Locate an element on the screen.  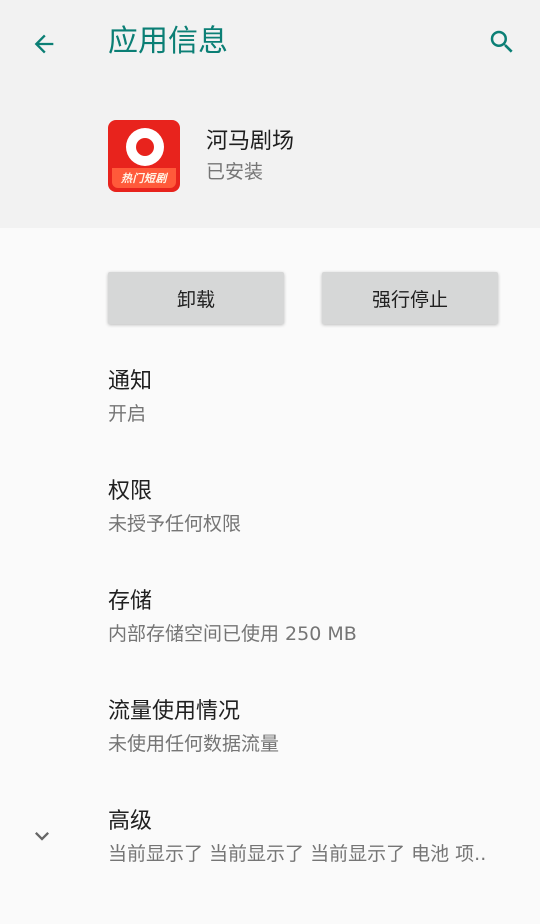
list-item-storage: 存储 内部存储空间已使用 250 MB is located at coordinates (270, 637).